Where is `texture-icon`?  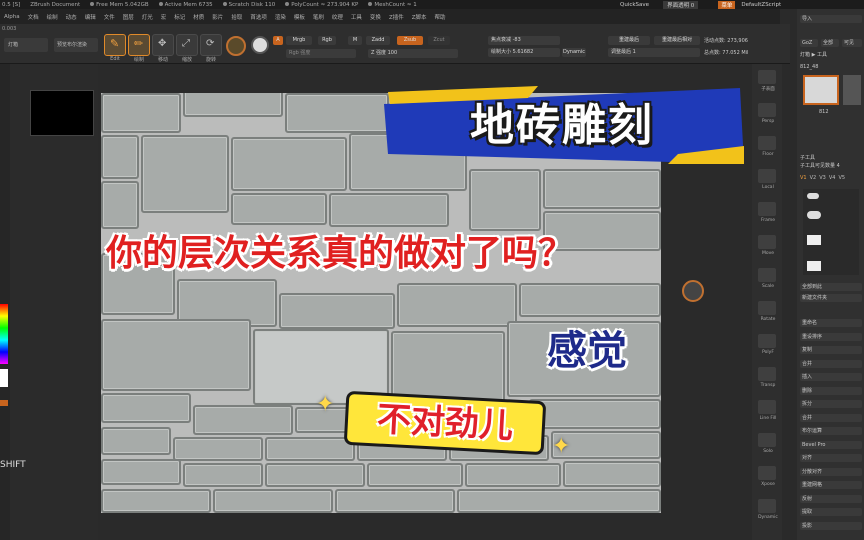 texture-icon is located at coordinates (260, 45).